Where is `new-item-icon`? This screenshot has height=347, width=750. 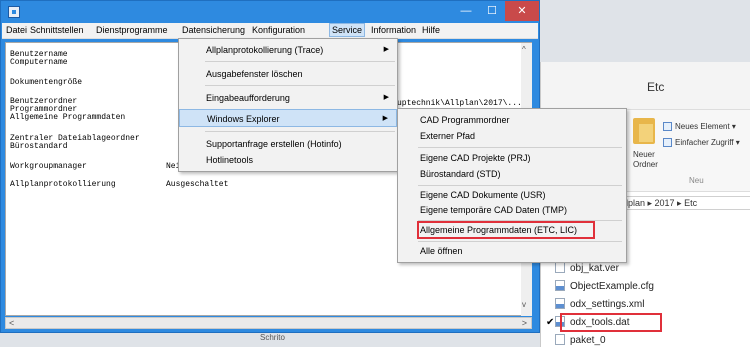 new-item-icon is located at coordinates (667, 126).